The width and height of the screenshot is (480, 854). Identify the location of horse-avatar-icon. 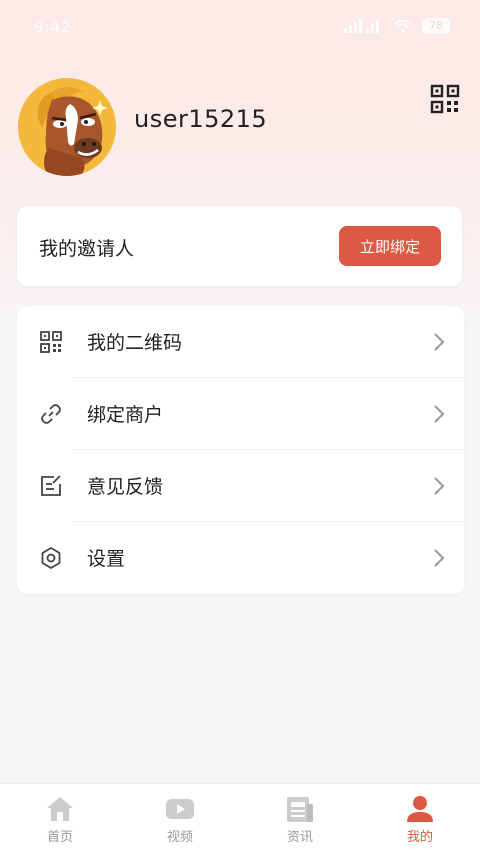
(67, 127).